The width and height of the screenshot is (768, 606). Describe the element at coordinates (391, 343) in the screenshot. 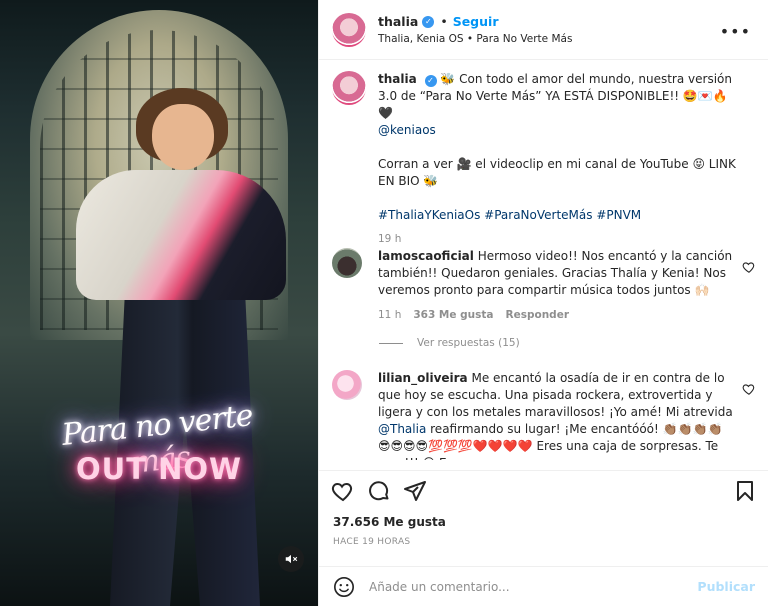

I see `replies-line` at that location.